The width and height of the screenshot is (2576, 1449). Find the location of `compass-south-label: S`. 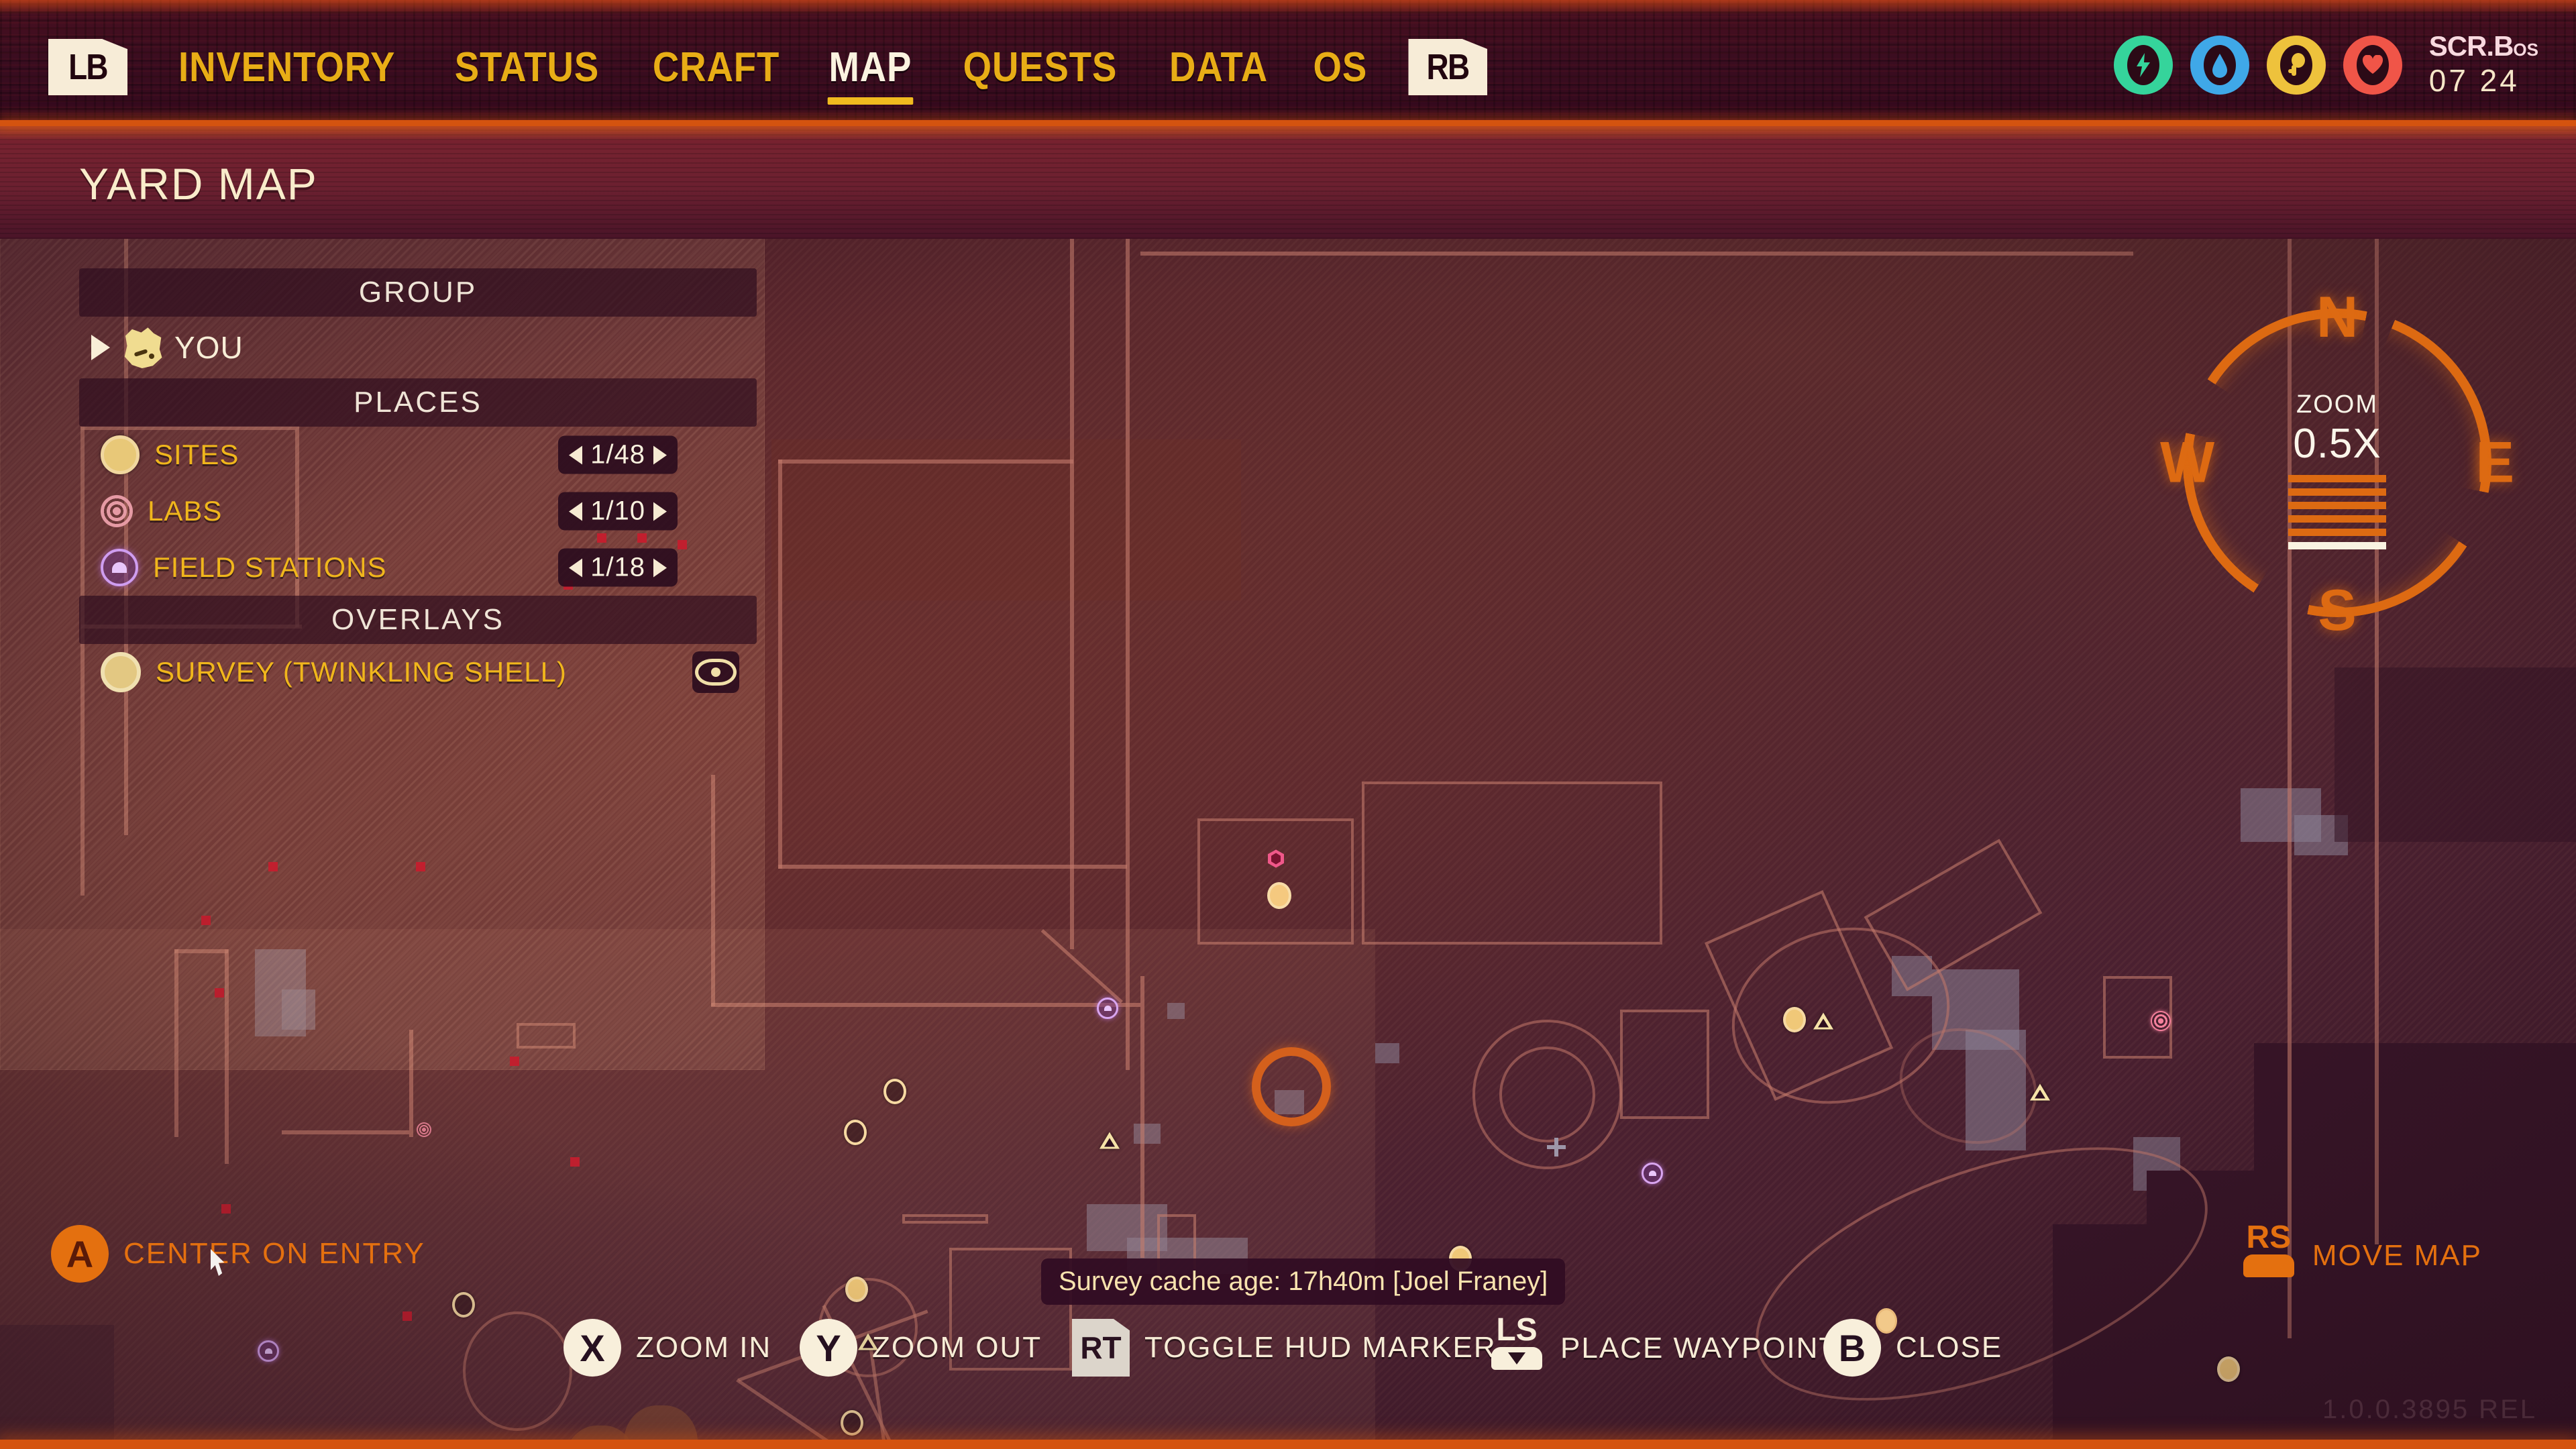

compass-south-label: S is located at coordinates (2337, 610).